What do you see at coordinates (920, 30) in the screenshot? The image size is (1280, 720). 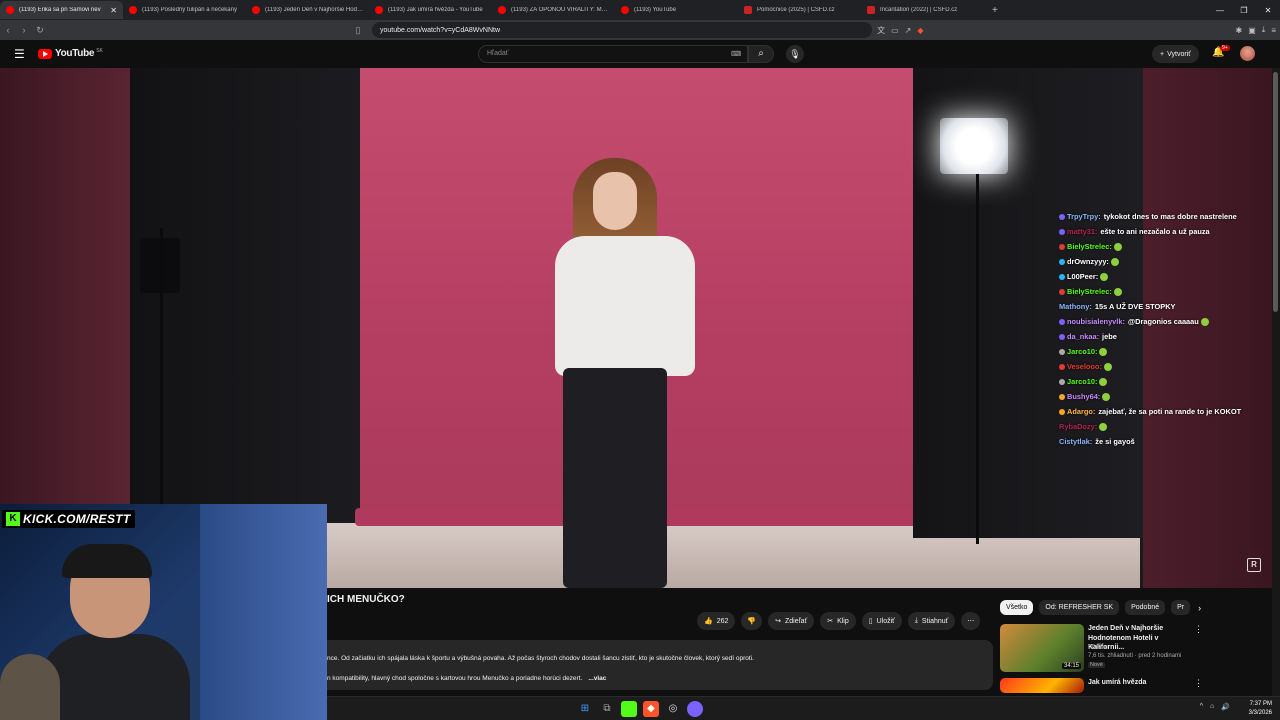 I see `brave-shield-icon: ◆` at bounding box center [920, 30].